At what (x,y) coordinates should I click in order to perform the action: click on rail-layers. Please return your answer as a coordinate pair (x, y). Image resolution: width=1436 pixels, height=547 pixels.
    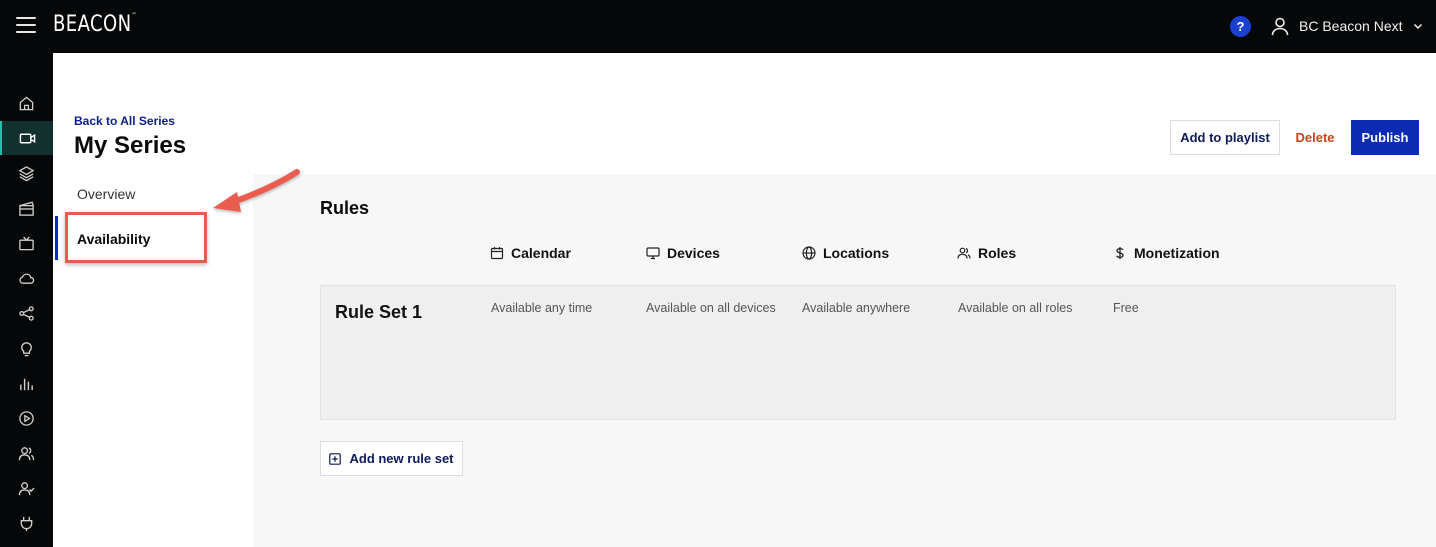
    Looking at the image, I should click on (26, 173).